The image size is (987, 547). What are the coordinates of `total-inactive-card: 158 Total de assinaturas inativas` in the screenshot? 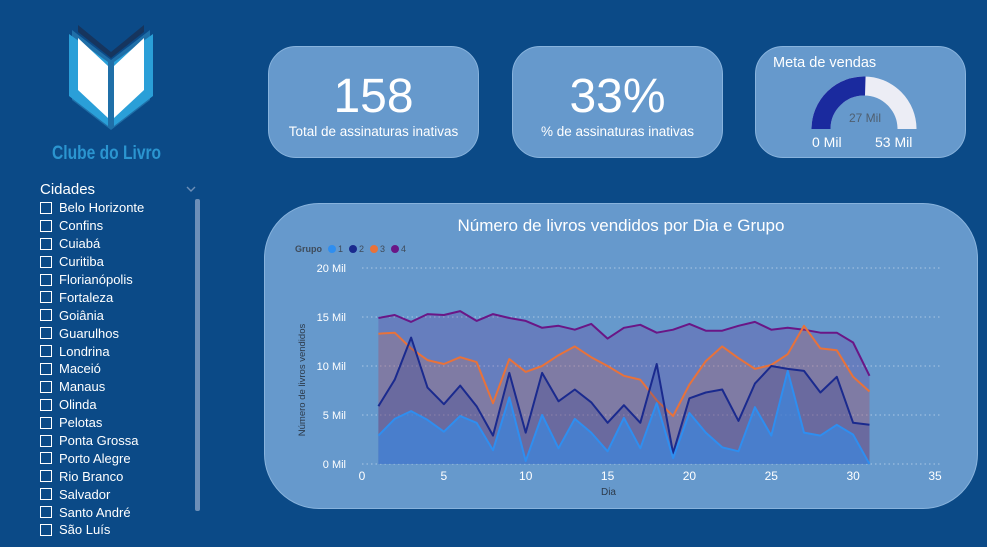 It's located at (373, 102).